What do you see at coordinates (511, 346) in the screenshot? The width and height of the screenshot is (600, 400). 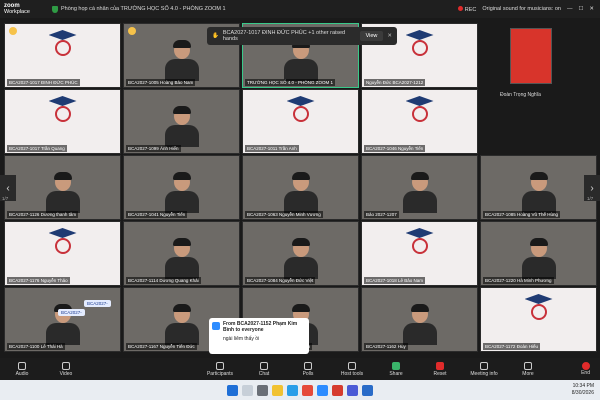 I see `participant-name: BCA2027-1172 Đoàn Hiếu` at bounding box center [511, 346].